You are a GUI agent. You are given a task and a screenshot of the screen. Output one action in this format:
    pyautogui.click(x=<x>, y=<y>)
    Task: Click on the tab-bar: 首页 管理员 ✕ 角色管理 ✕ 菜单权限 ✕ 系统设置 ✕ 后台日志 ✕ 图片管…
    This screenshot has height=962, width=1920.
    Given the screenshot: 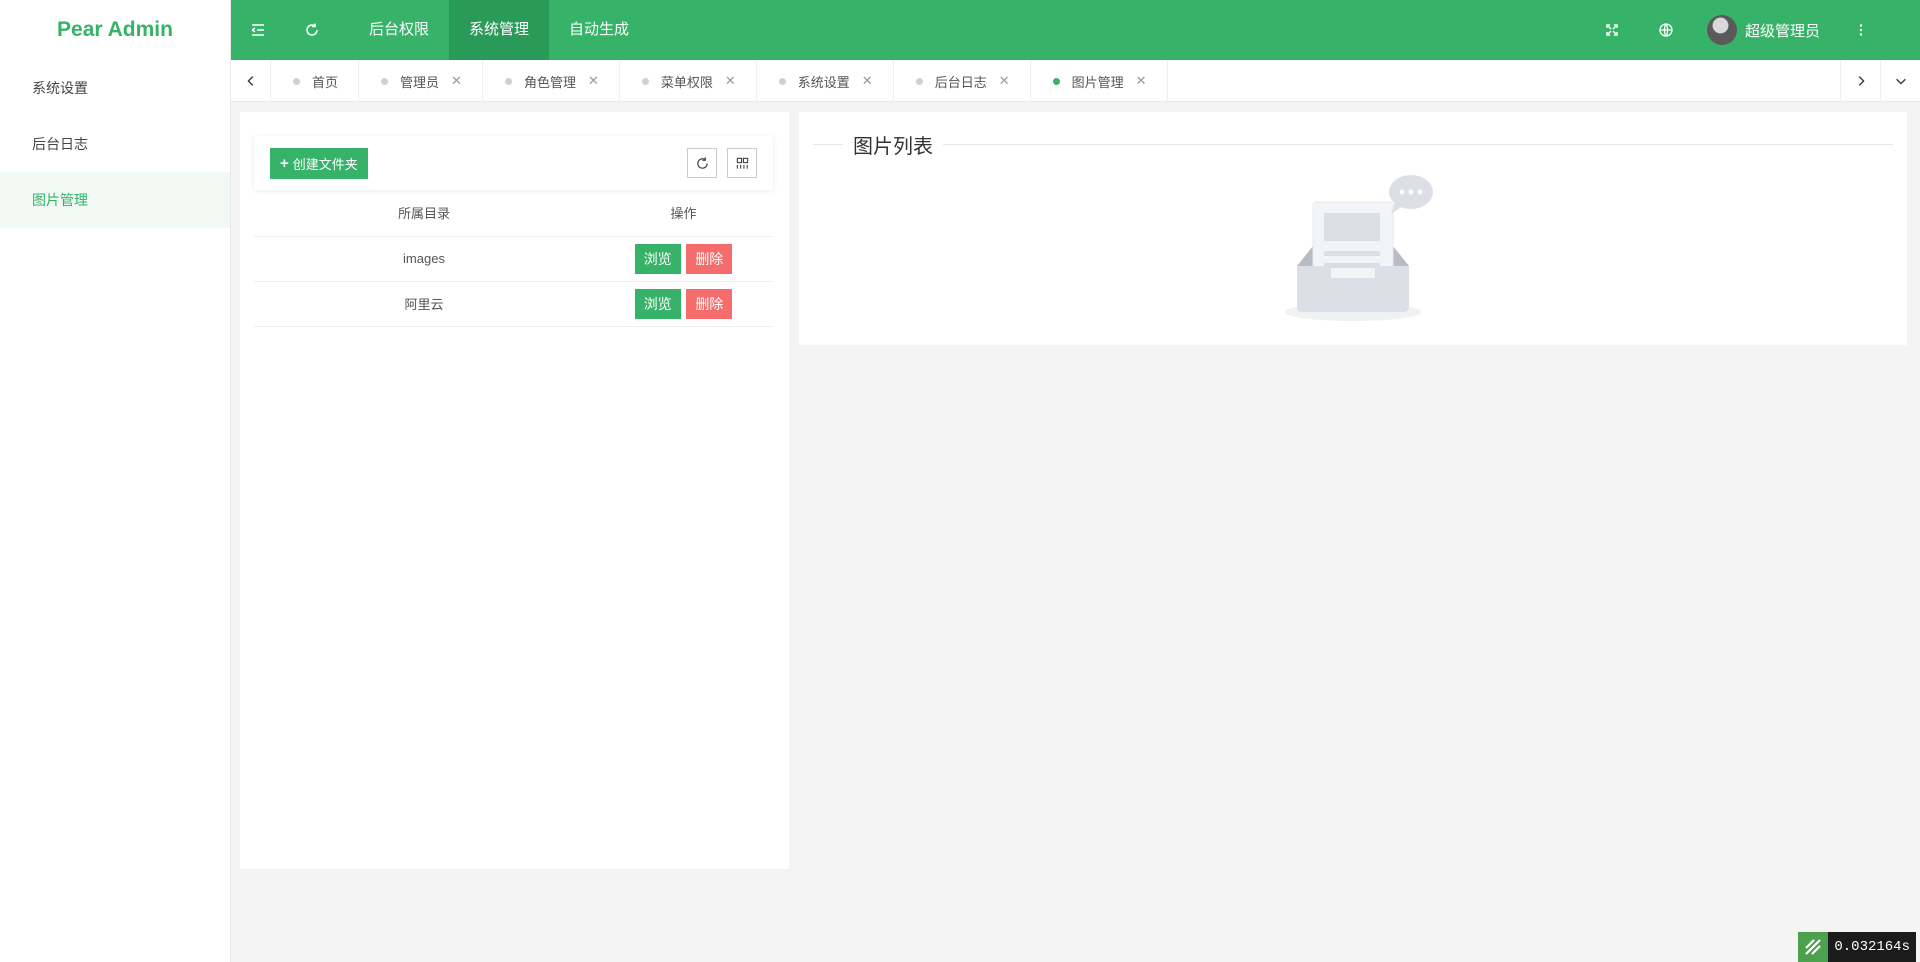 What is the action you would take?
    pyautogui.click(x=1075, y=81)
    